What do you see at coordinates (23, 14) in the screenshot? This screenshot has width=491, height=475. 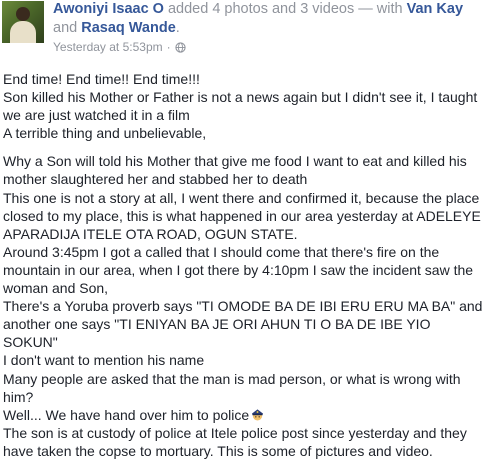 I see `avatar-head` at bounding box center [23, 14].